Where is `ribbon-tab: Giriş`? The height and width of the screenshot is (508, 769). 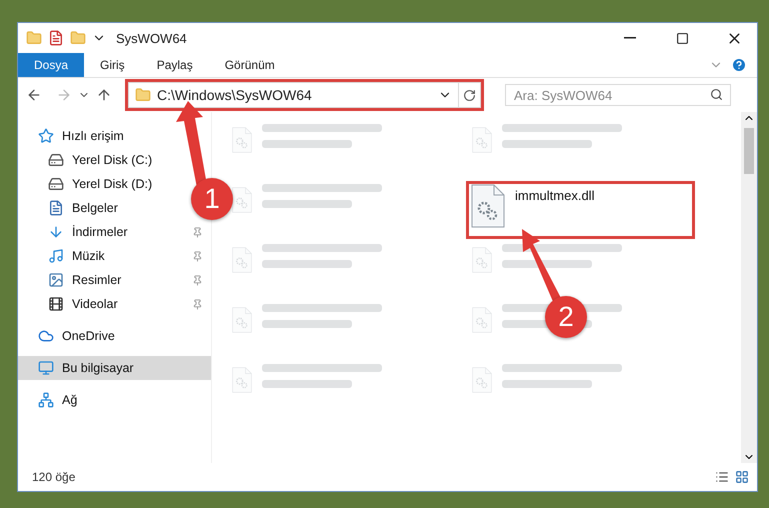 ribbon-tab: Giriş is located at coordinates (112, 65).